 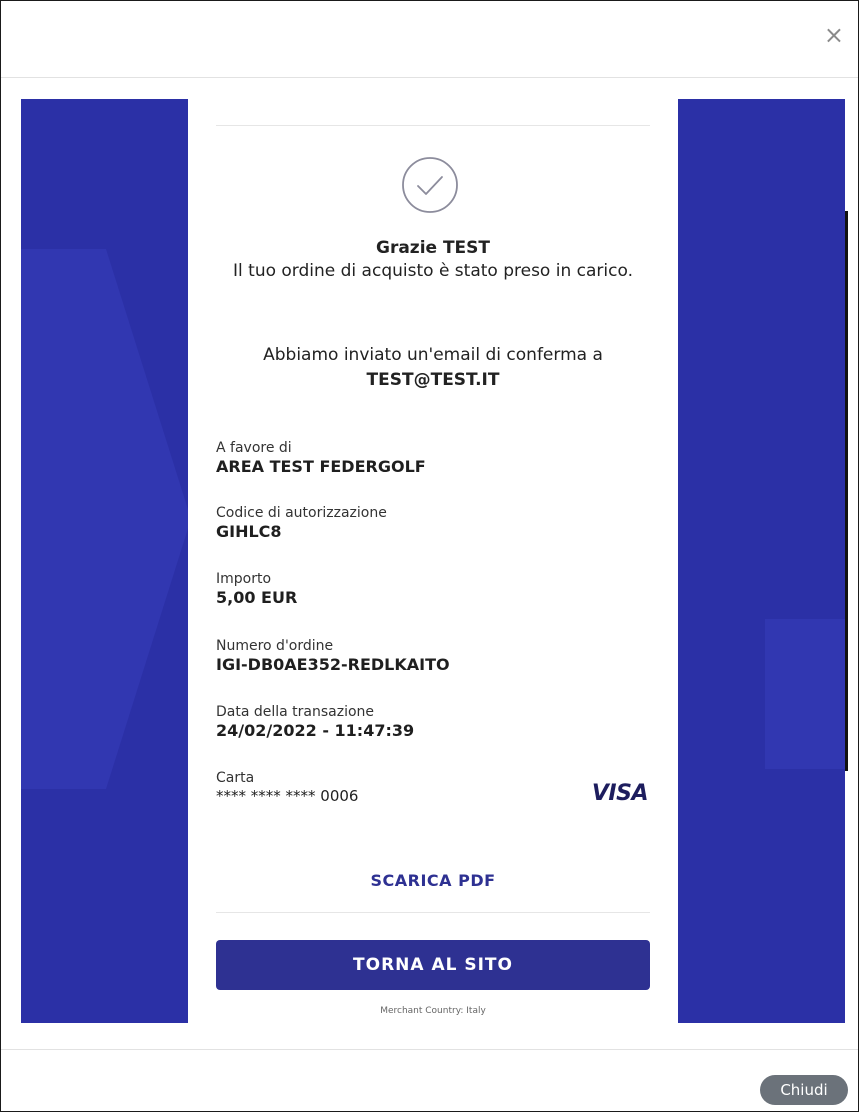 I want to click on detail-value: AREA TEST FEDERGOLF, so click(x=321, y=466).